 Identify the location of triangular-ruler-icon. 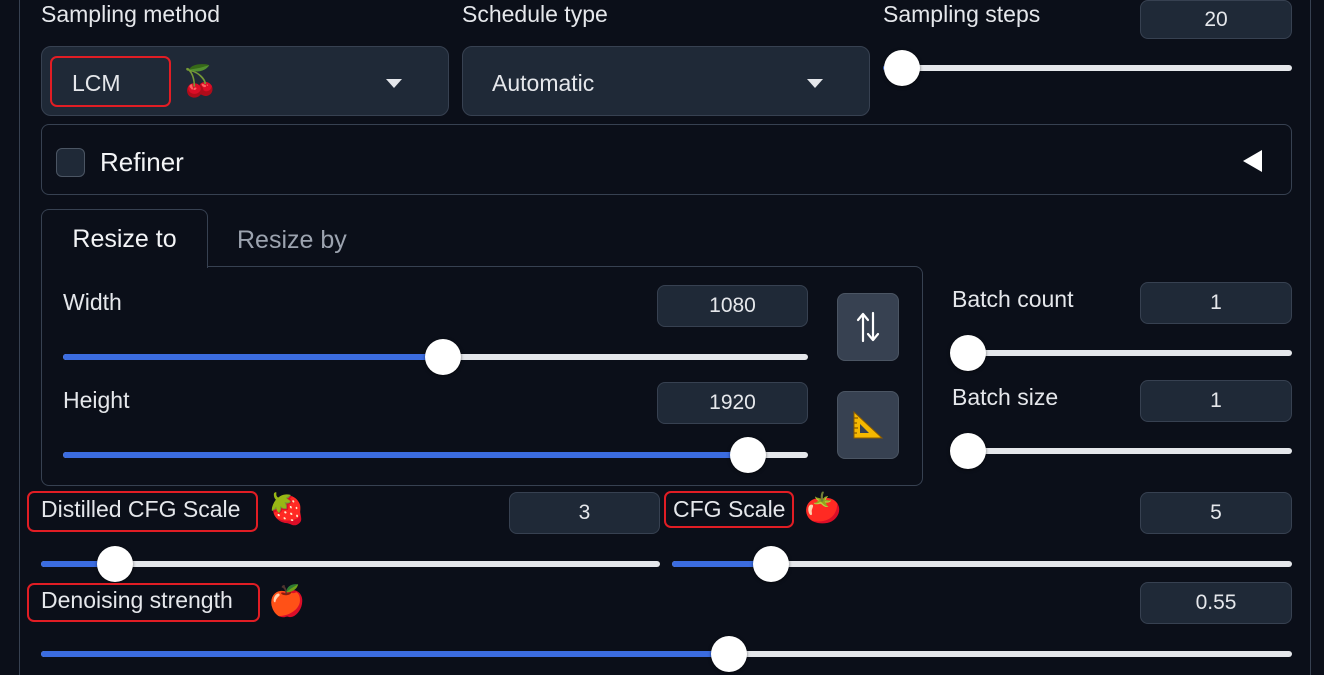
(868, 424).